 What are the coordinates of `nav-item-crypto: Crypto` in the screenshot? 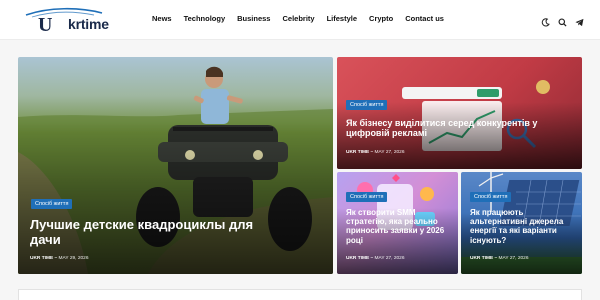 It's located at (381, 18).